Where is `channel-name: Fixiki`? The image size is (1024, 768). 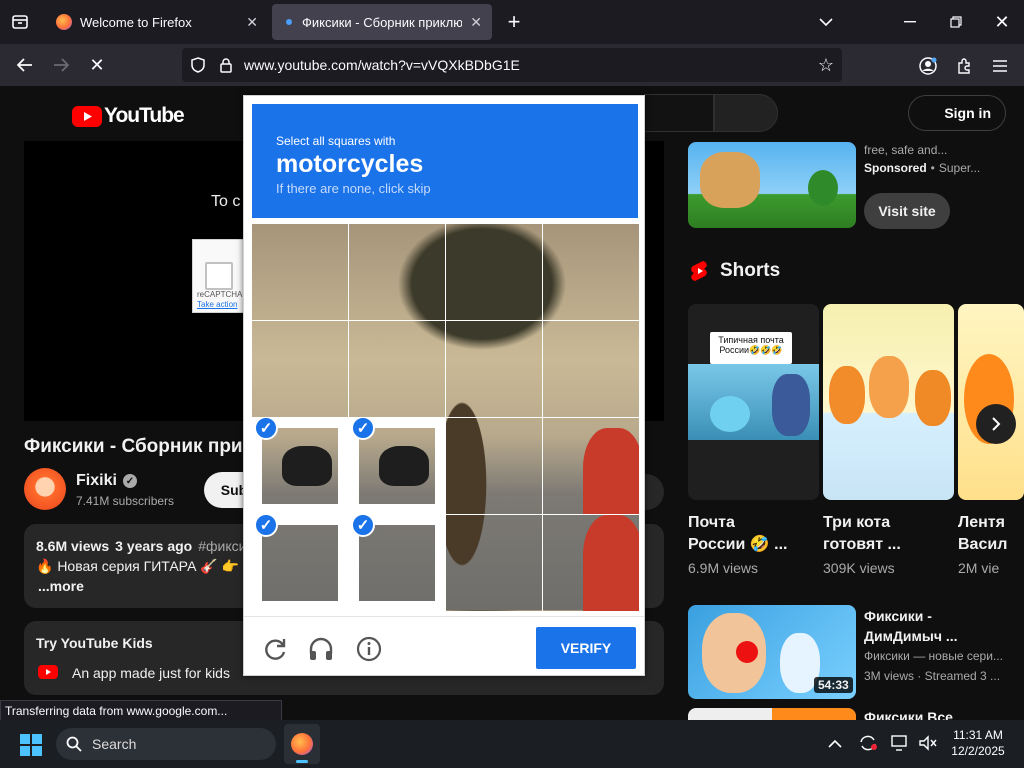
channel-name: Fixiki is located at coordinates (96, 481).